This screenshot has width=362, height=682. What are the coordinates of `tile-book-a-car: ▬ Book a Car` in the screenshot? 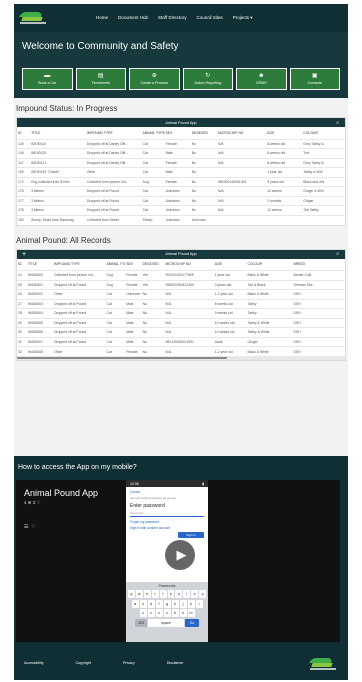 It's located at (47, 79).